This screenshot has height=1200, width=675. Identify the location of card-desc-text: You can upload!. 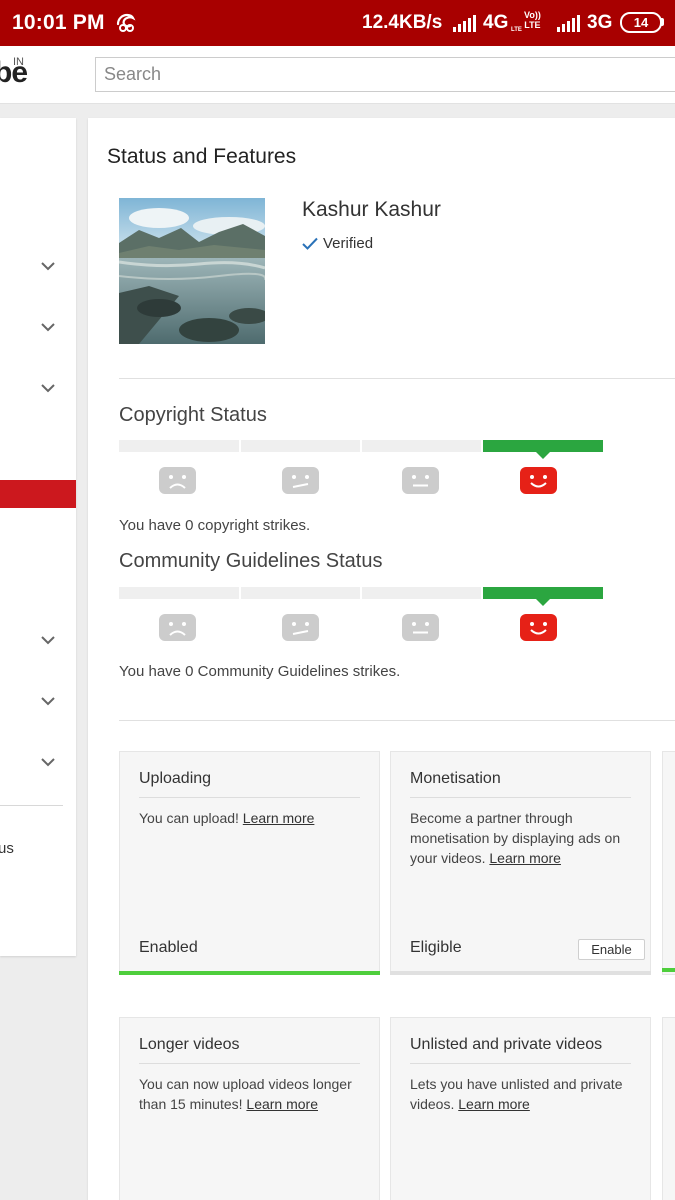
(191, 818).